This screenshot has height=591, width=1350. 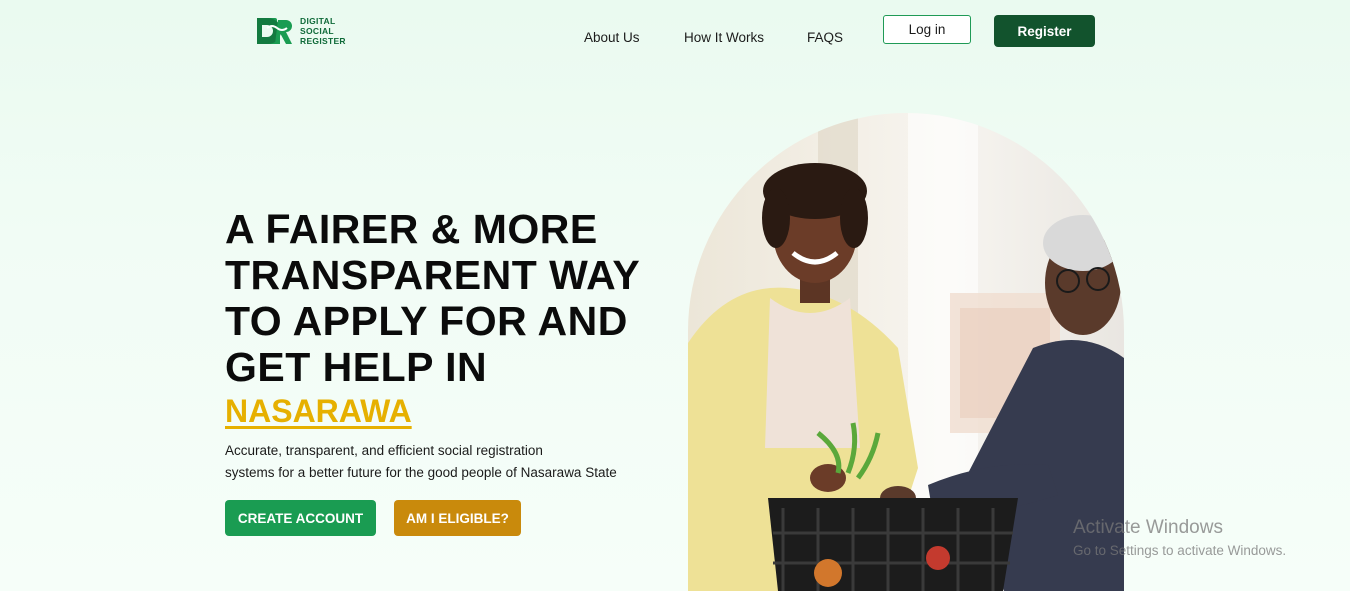 What do you see at coordinates (1044, 31) in the screenshot?
I see `register-button: Register` at bounding box center [1044, 31].